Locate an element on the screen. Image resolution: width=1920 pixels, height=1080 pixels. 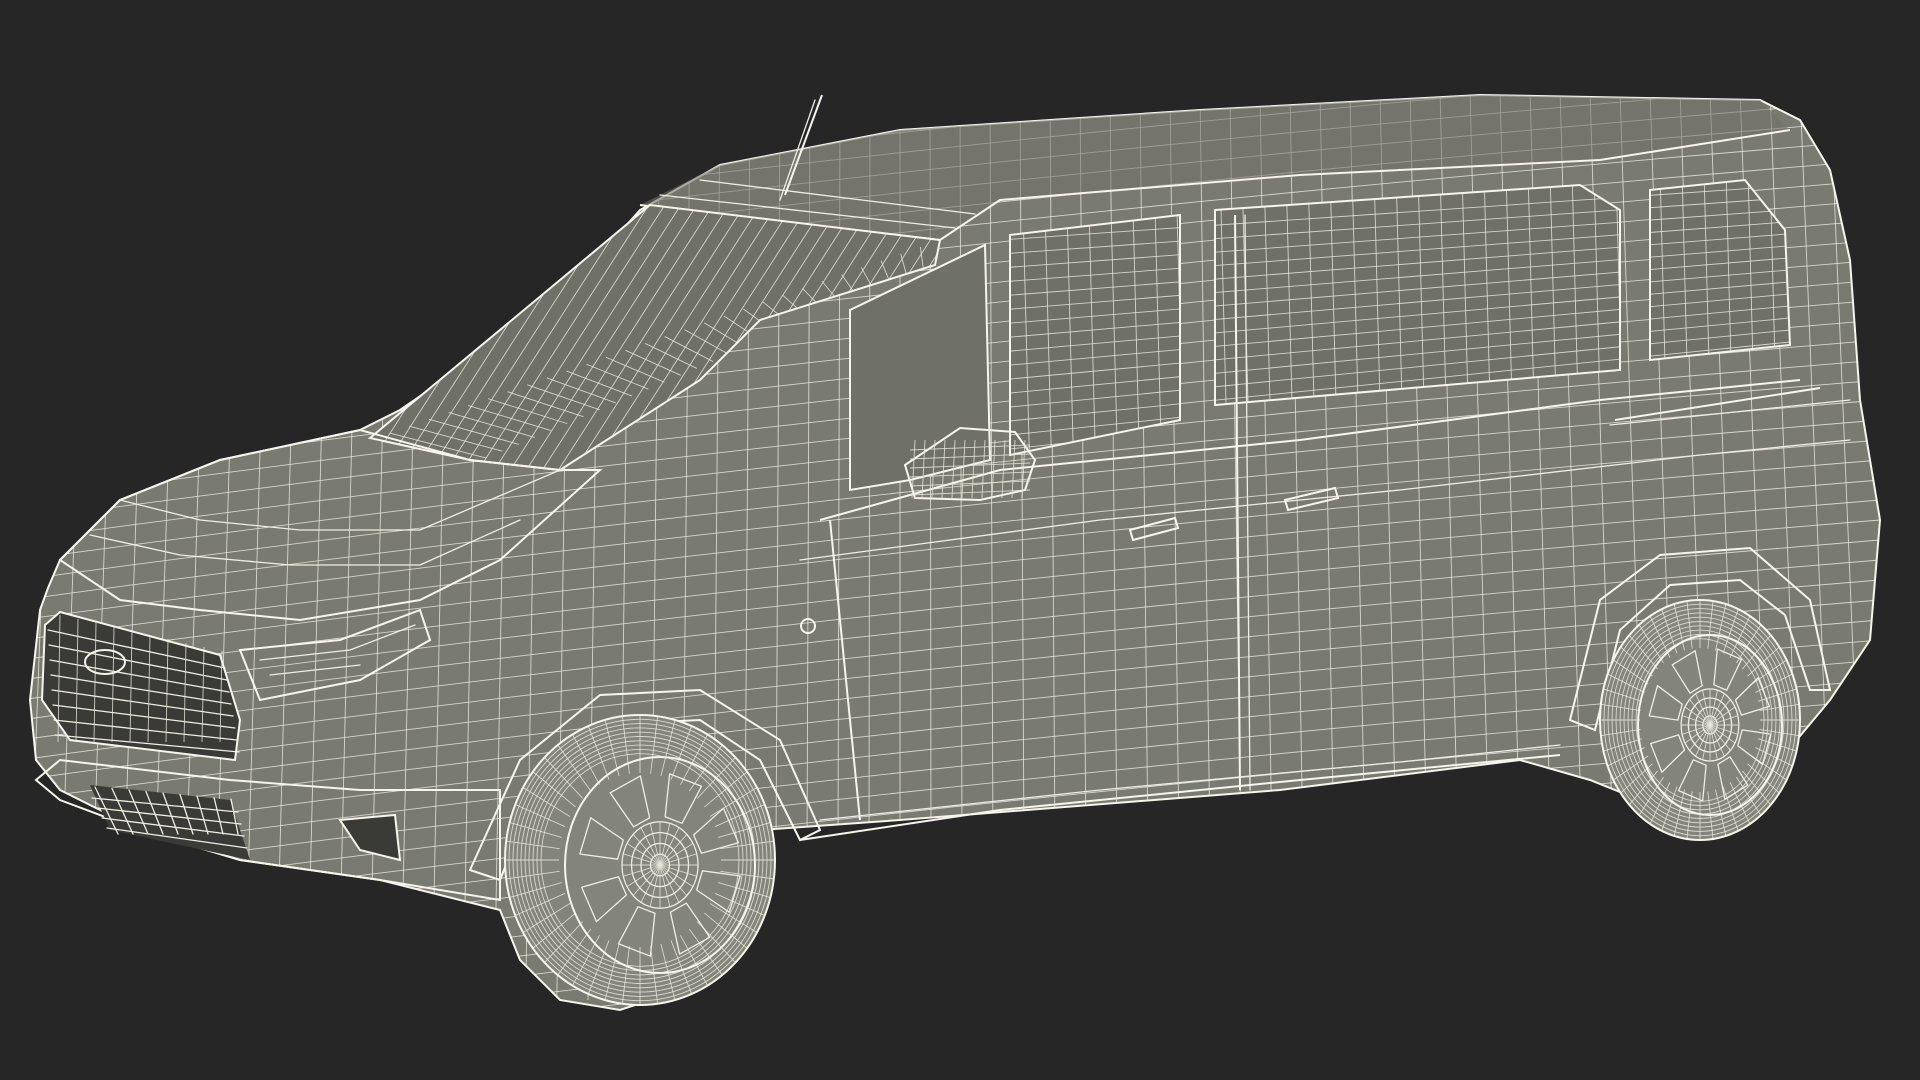
front-wheel is located at coordinates (640, 860).